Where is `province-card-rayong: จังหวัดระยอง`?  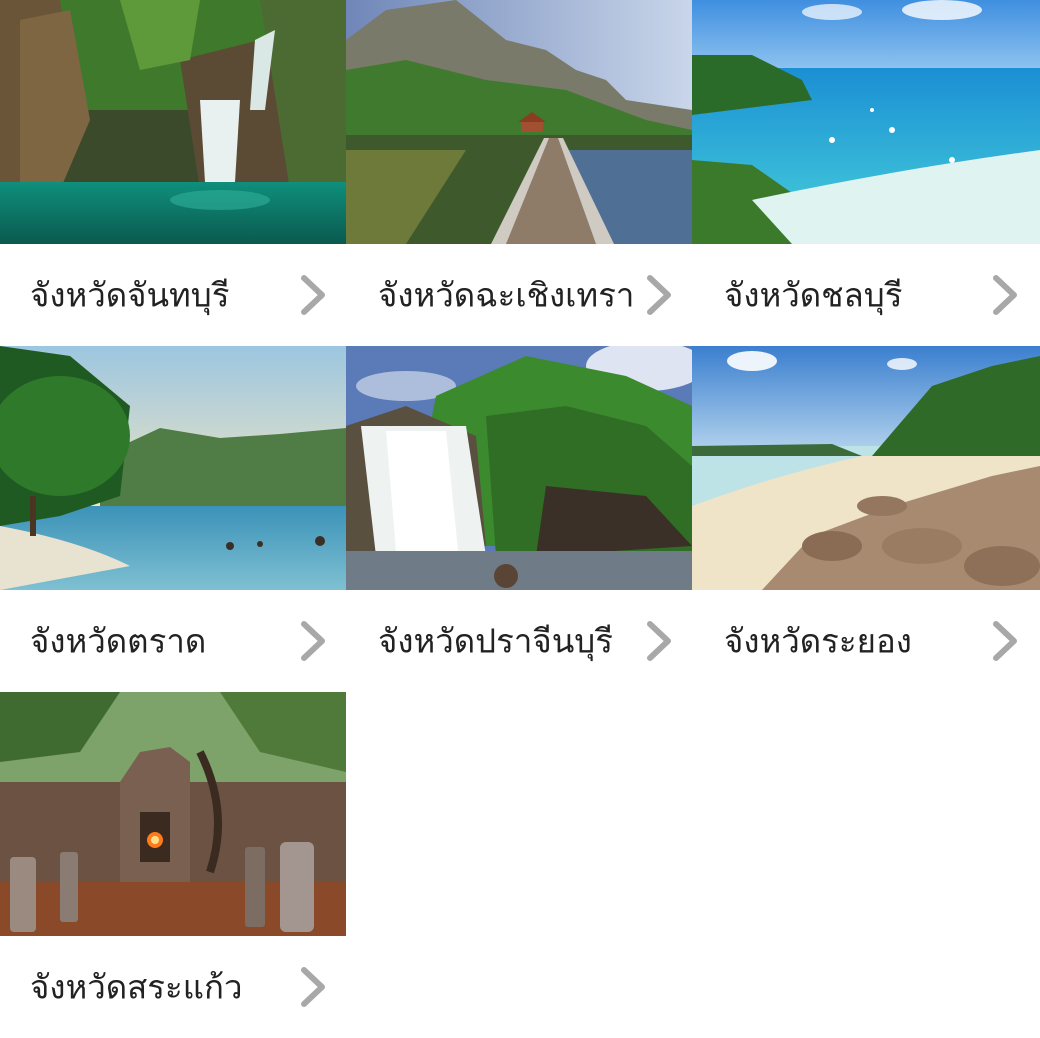 province-card-rayong: จังหวัดระยอง is located at coordinates (866, 519).